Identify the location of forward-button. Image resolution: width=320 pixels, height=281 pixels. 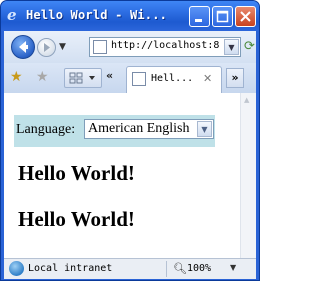
(46, 47).